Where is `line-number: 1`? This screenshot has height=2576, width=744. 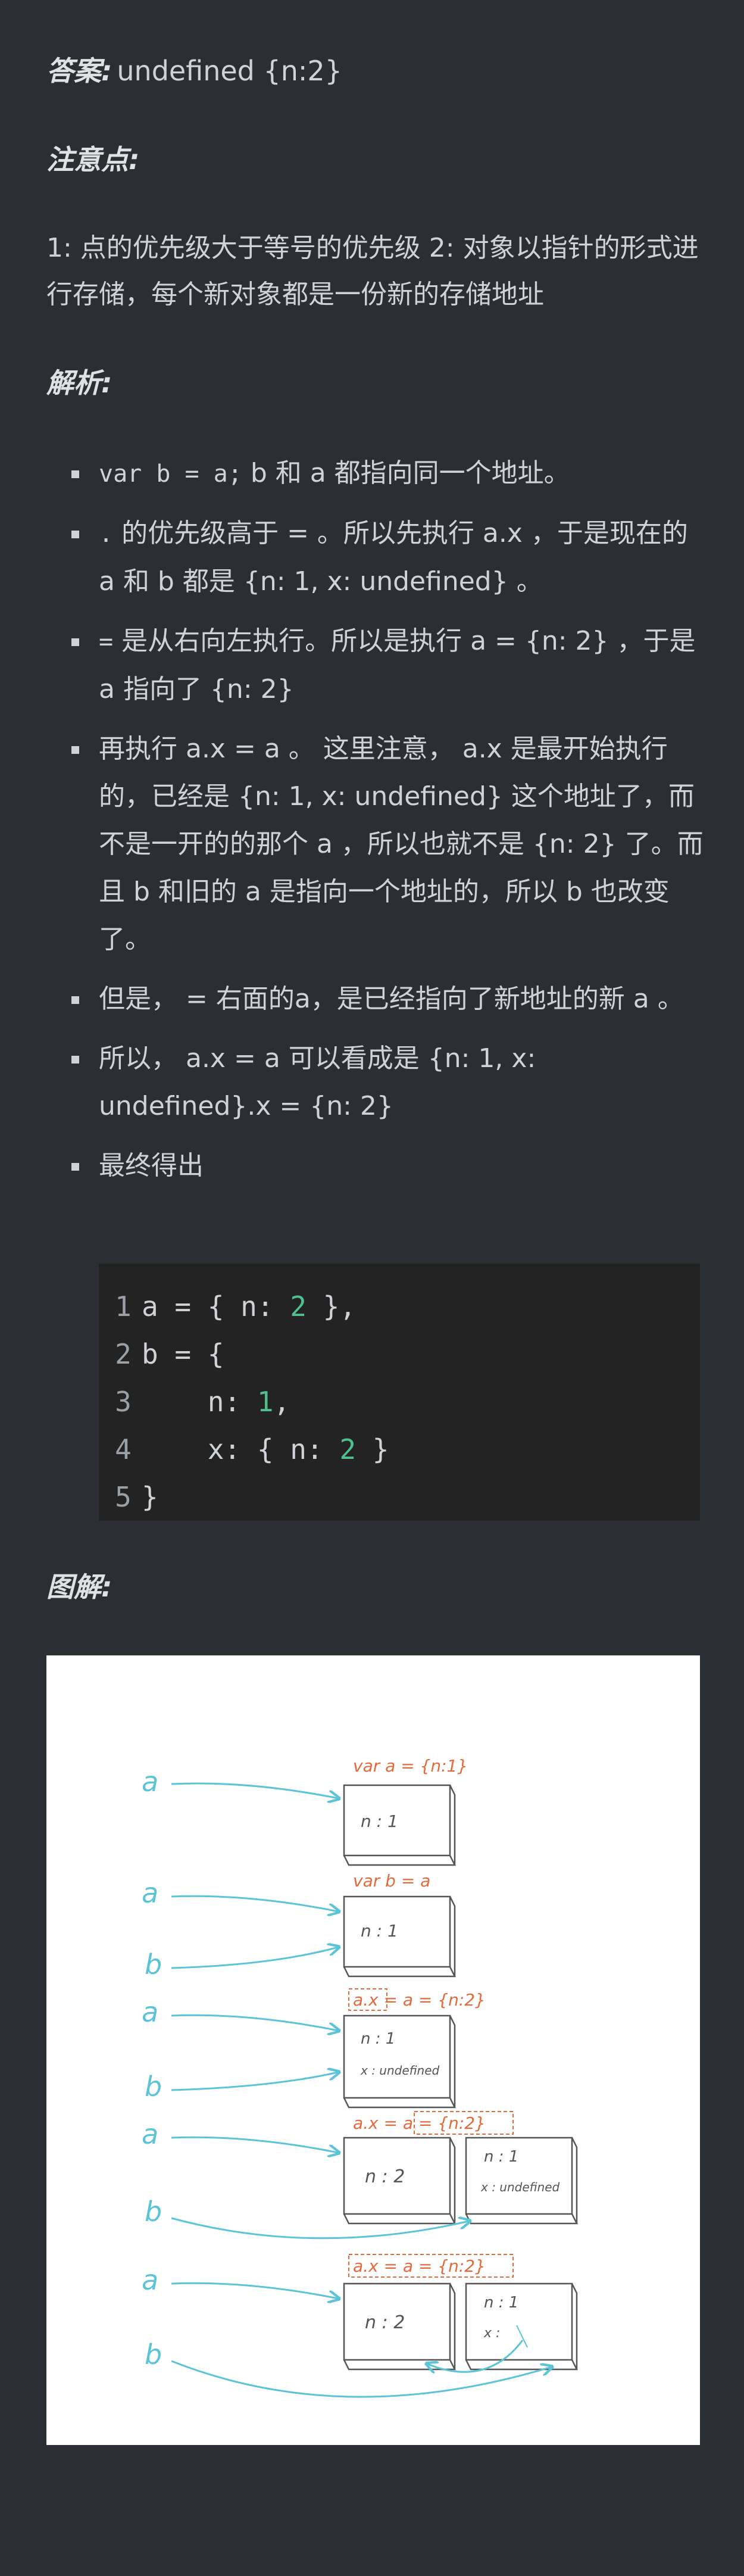 line-number: 1 is located at coordinates (123, 1306).